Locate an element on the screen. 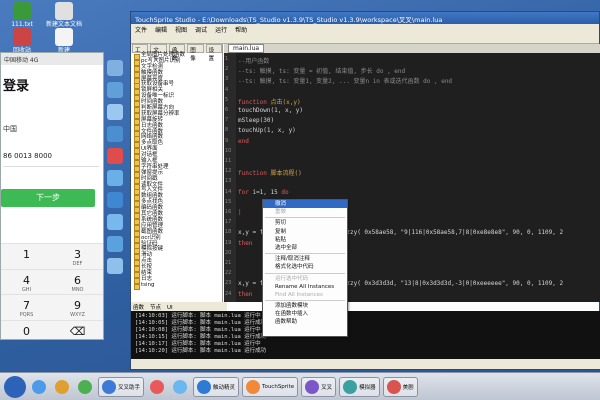 This screenshot has width=600, height=400. context-menu-item: 运行选中代码 is located at coordinates (292, 278).